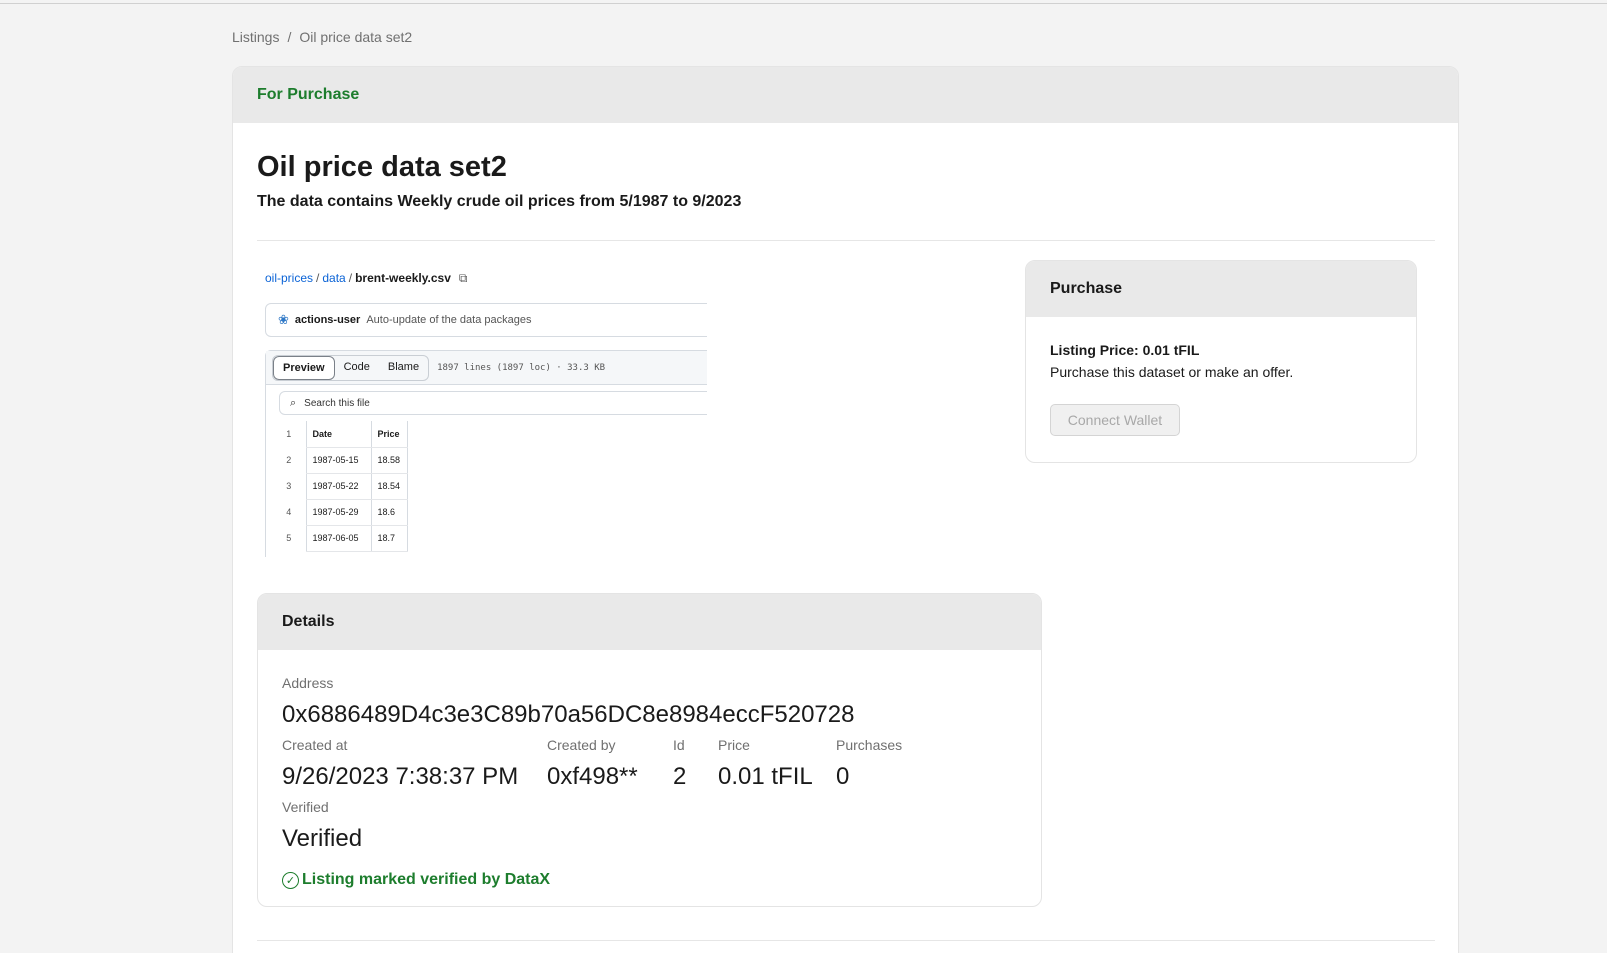 The height and width of the screenshot is (953, 1607). What do you see at coordinates (843, 776) in the screenshot?
I see `purchases-value: 0` at bounding box center [843, 776].